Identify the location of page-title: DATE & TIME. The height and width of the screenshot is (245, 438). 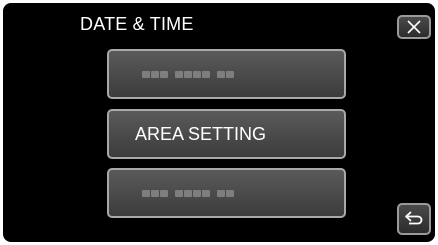
(137, 24).